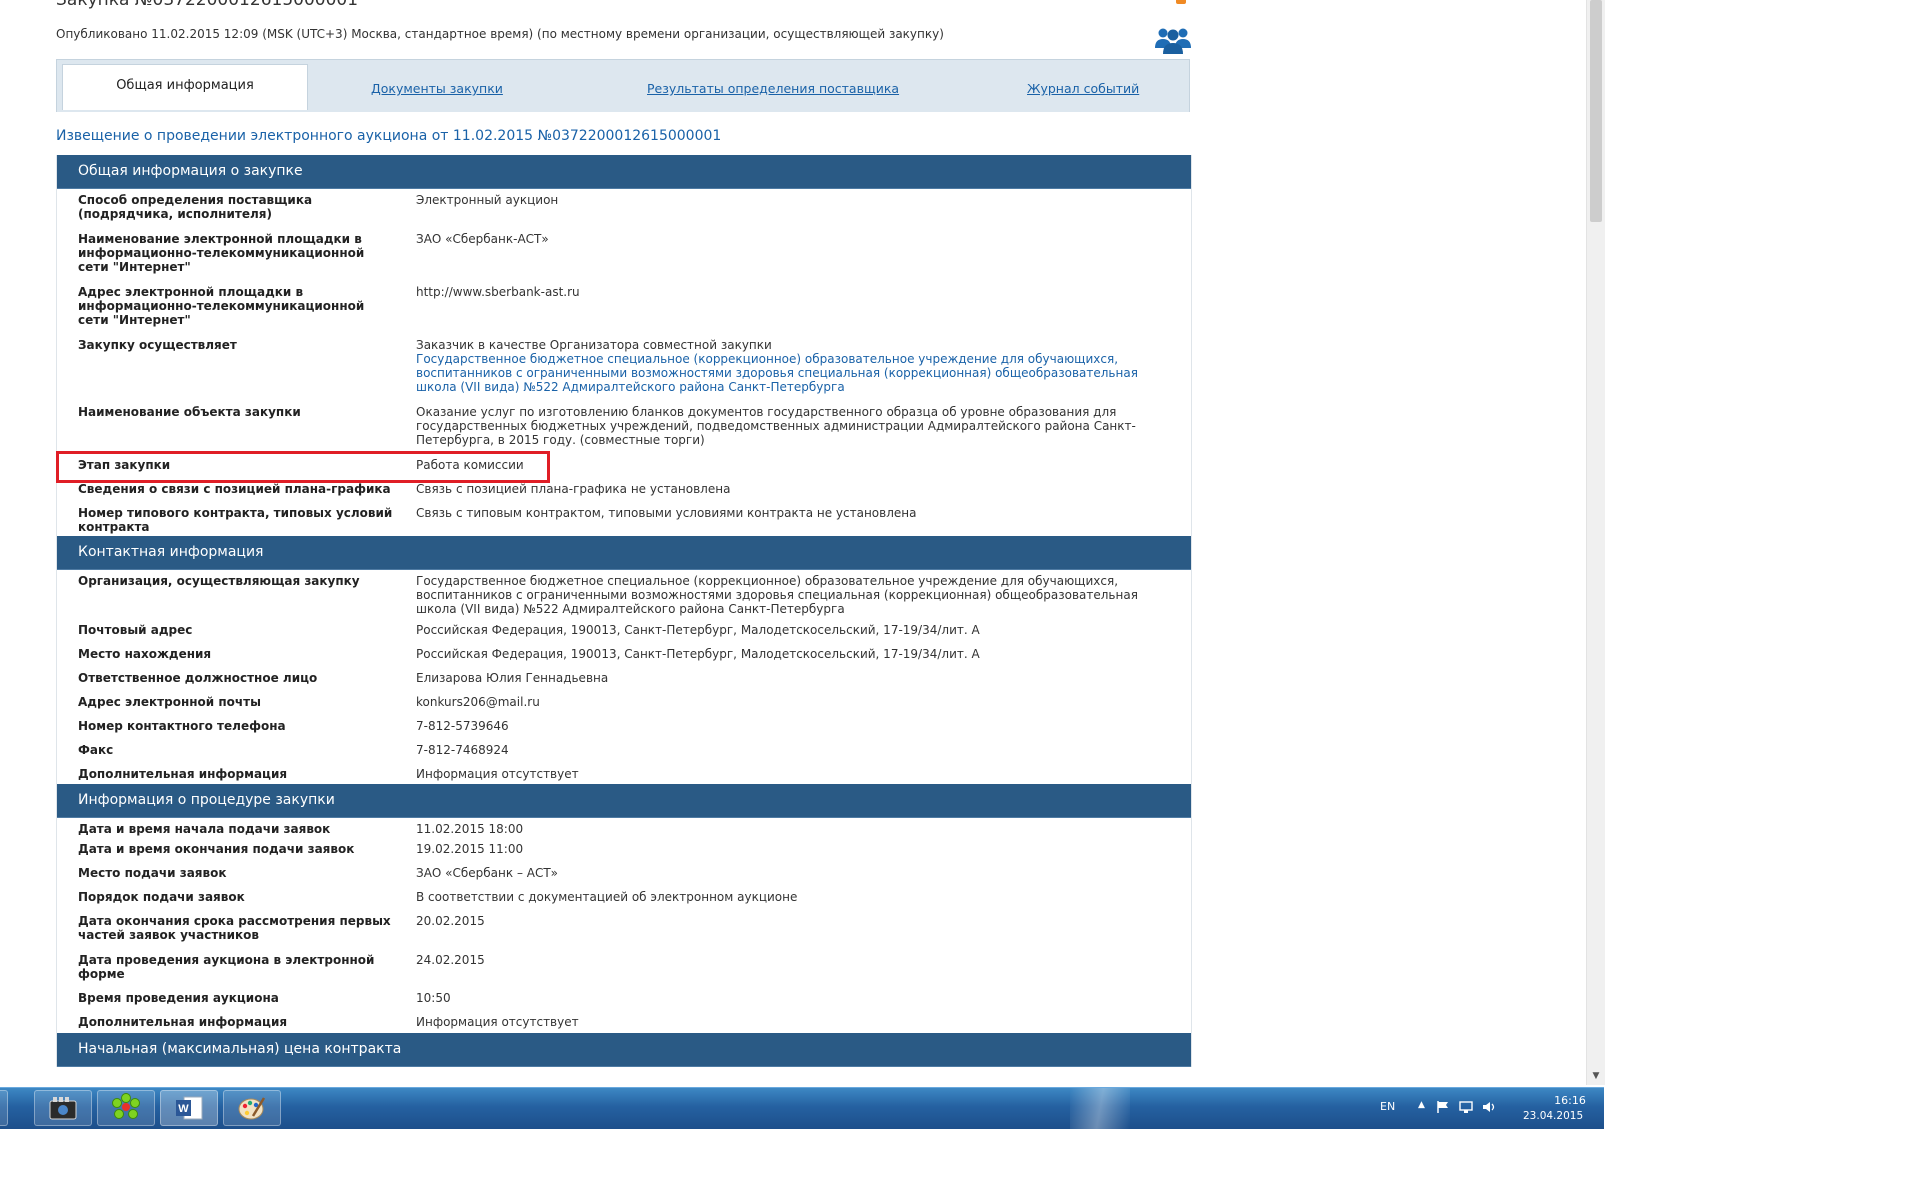  What do you see at coordinates (157, 345) in the screenshot?
I see `row-label: Закупку осуществляет` at bounding box center [157, 345].